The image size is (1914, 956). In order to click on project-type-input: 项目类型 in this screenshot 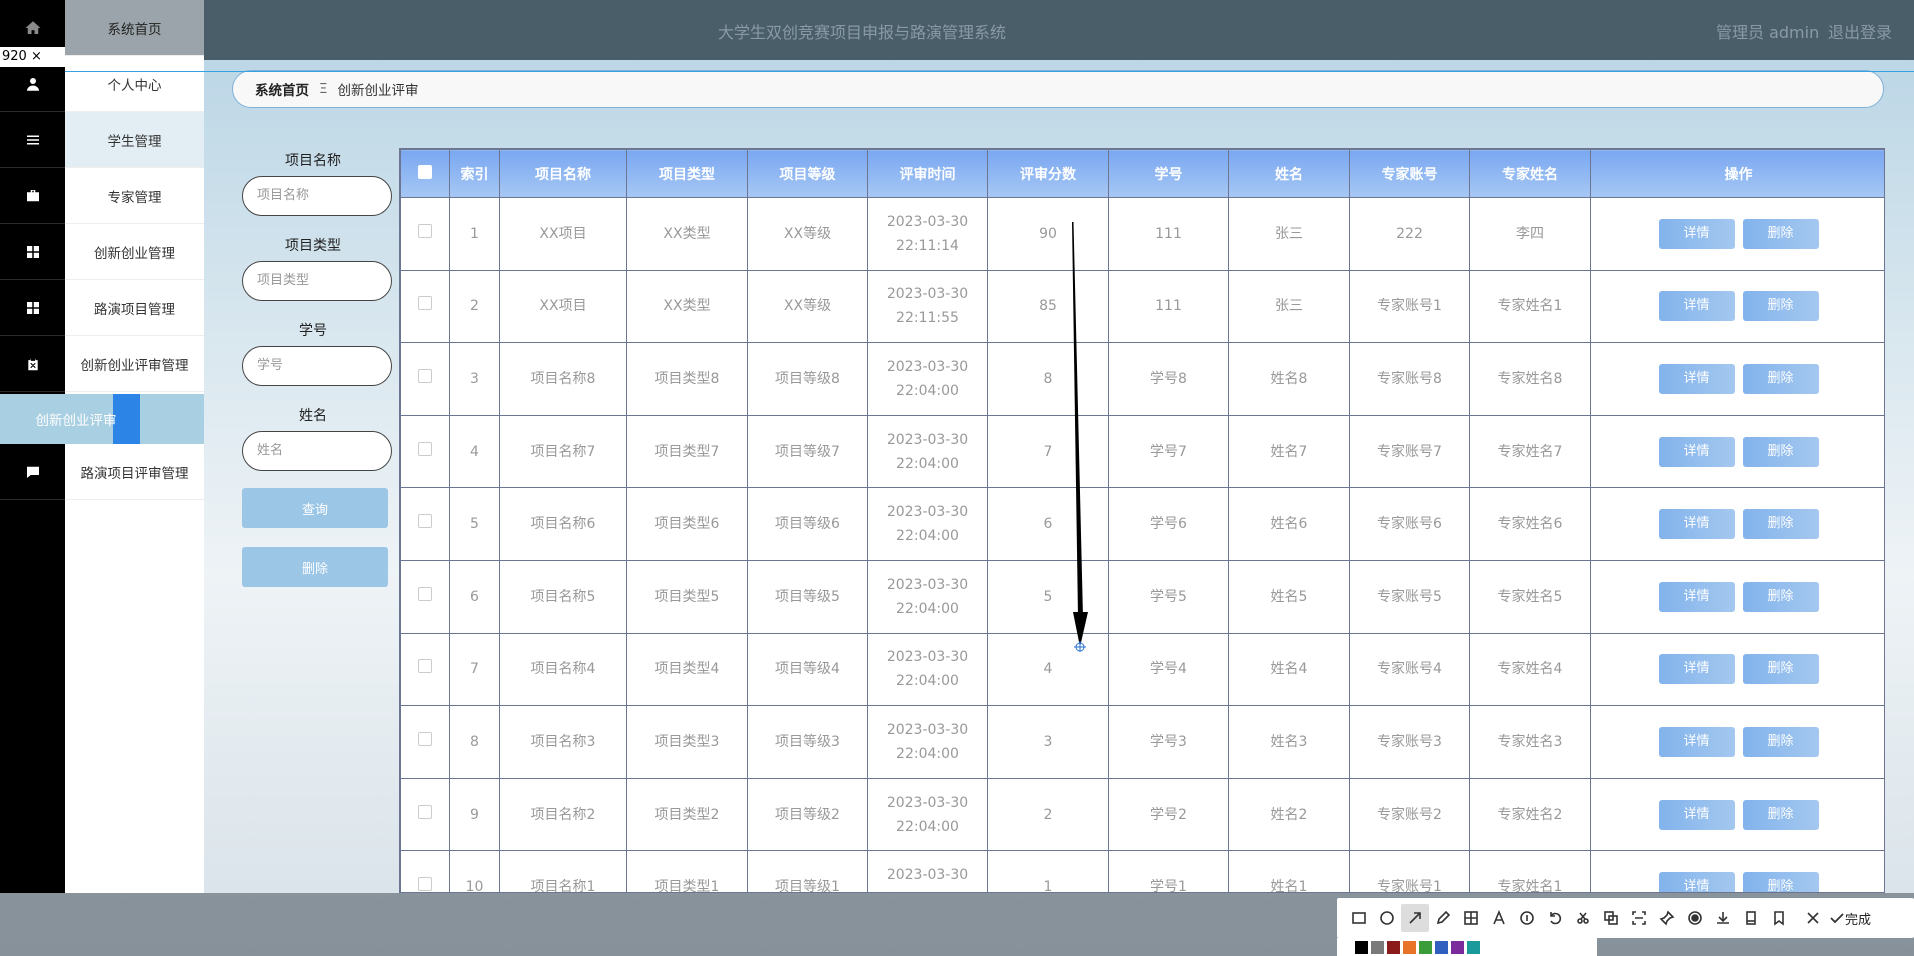, I will do `click(317, 281)`.